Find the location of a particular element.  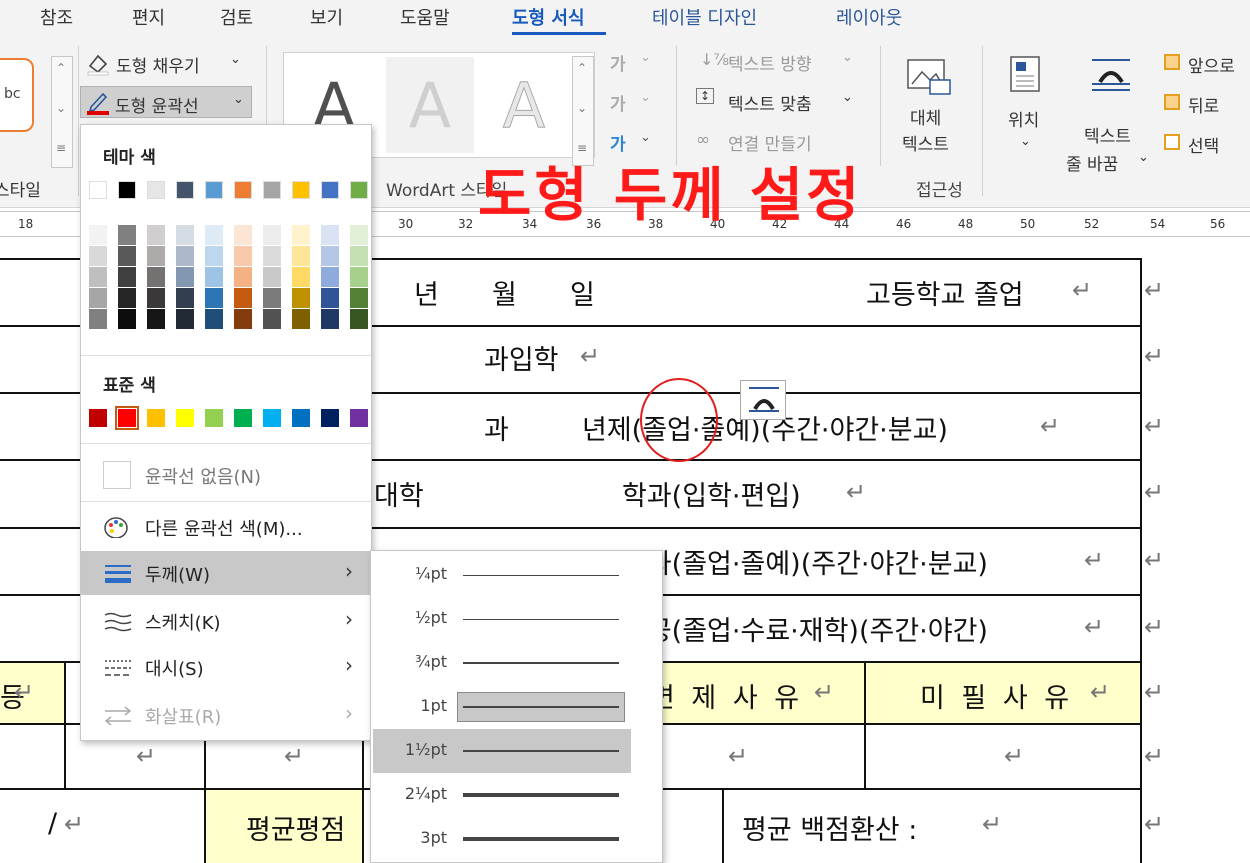

shape-style-preview: bc is located at coordinates (17, 95).